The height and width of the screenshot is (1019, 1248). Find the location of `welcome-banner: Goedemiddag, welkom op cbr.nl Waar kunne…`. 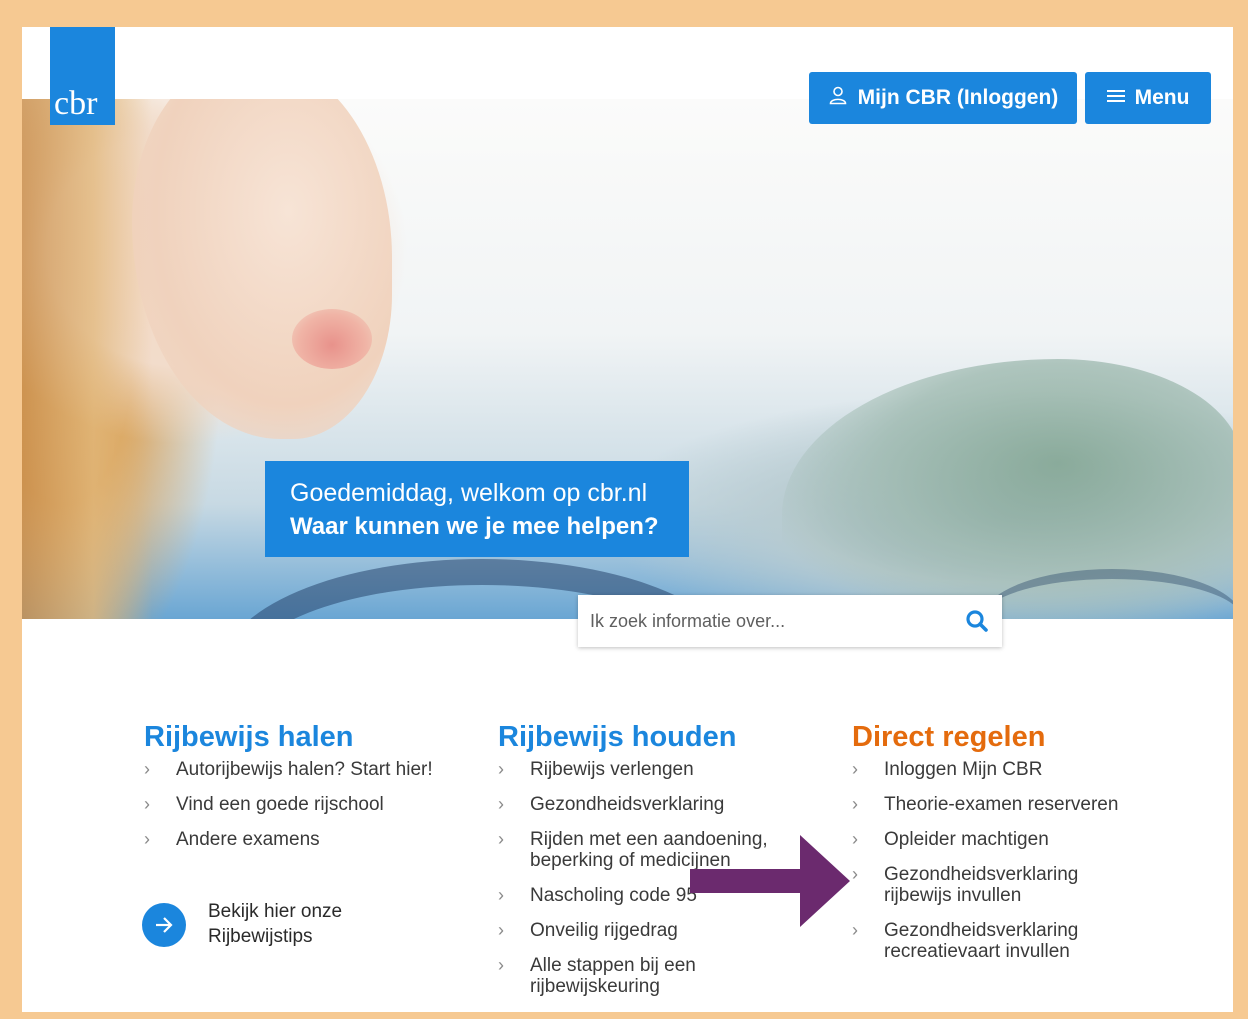

welcome-banner: Goedemiddag, welkom op cbr.nl Waar kunne… is located at coordinates (477, 509).